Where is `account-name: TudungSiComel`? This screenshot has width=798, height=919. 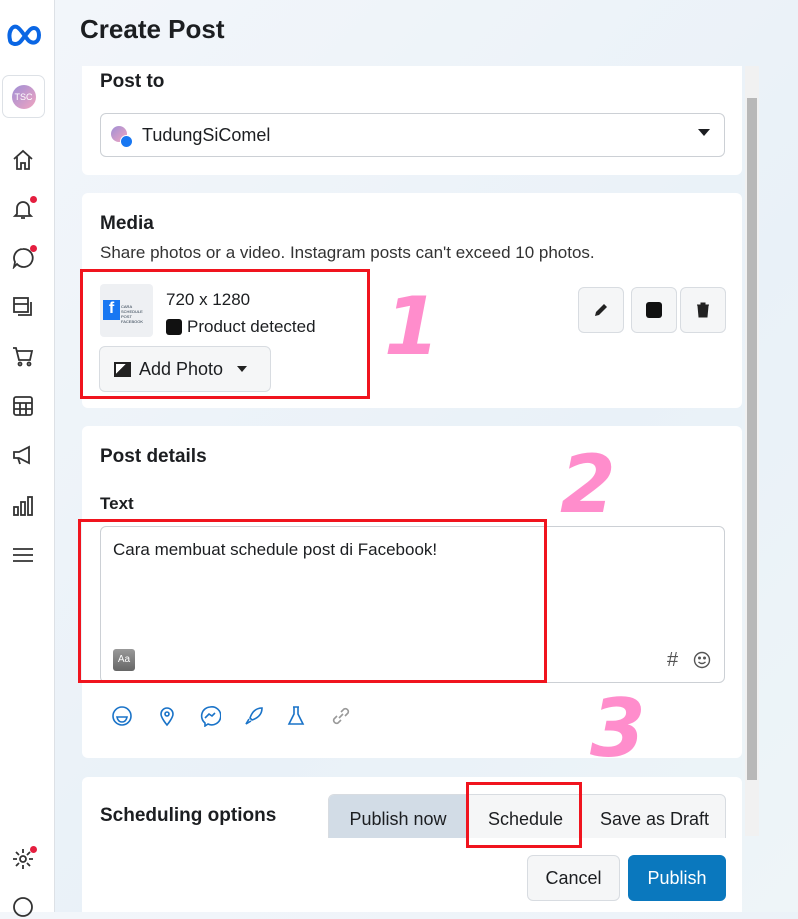
account-name: TudungSiComel is located at coordinates (206, 135).